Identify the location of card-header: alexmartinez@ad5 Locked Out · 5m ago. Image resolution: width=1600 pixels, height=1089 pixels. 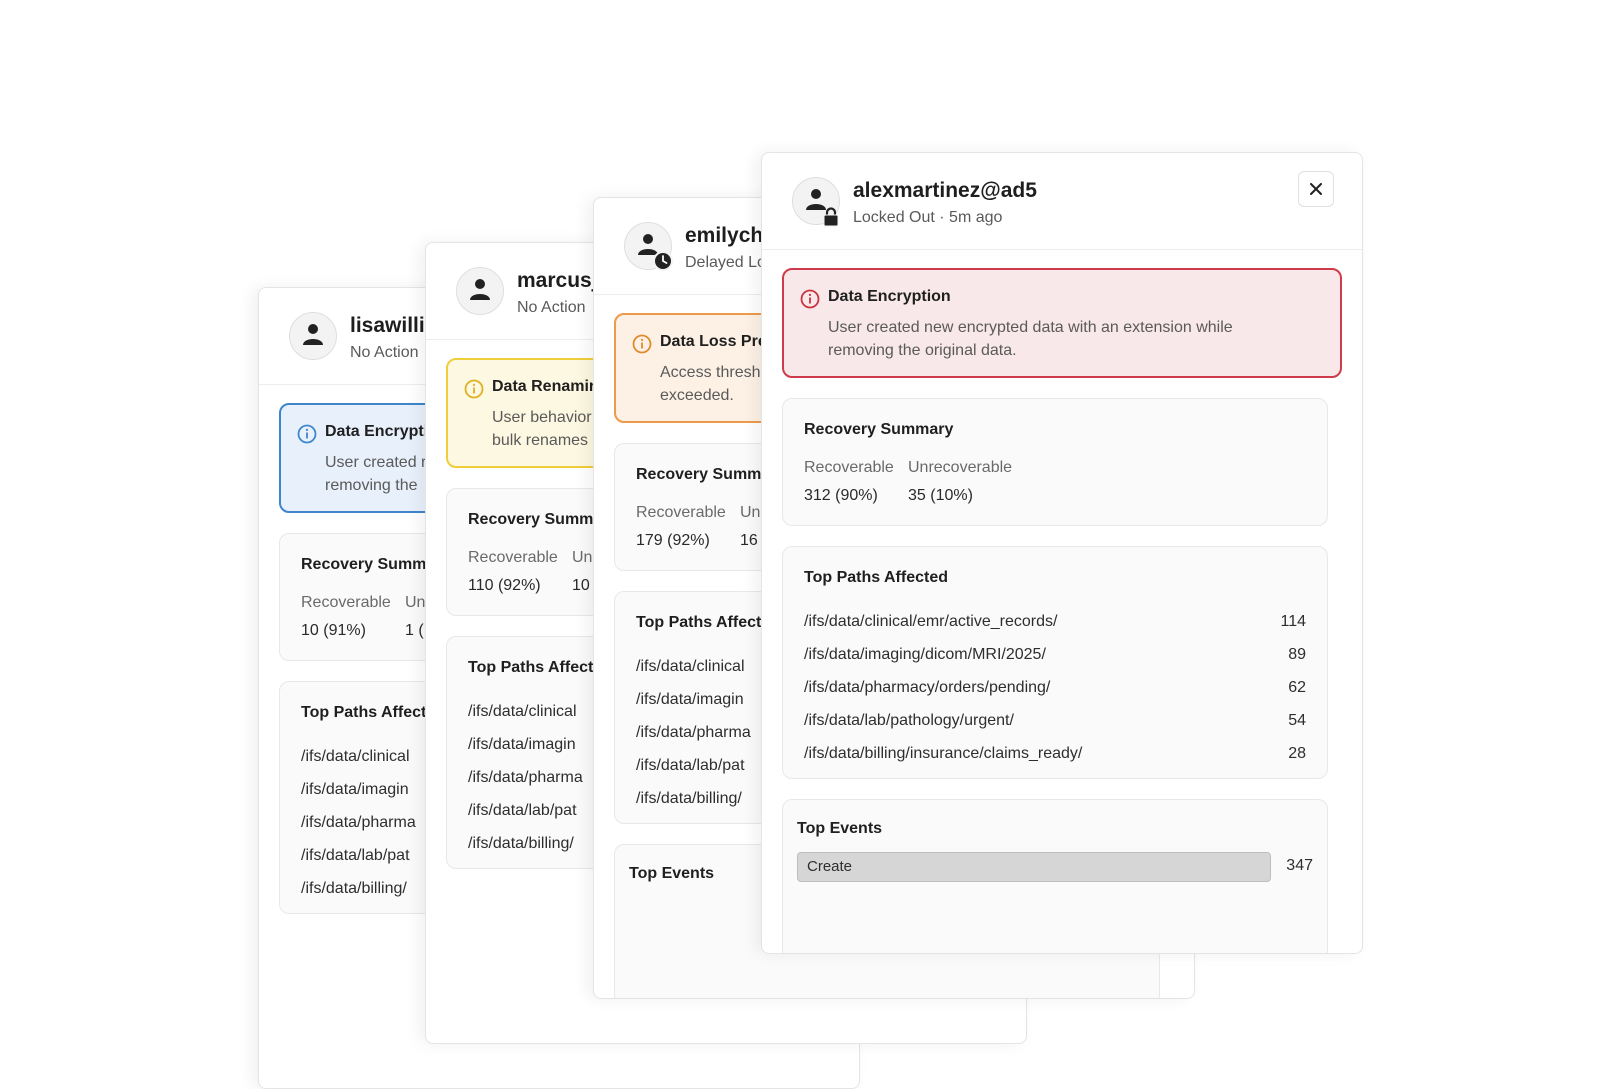
(1062, 201).